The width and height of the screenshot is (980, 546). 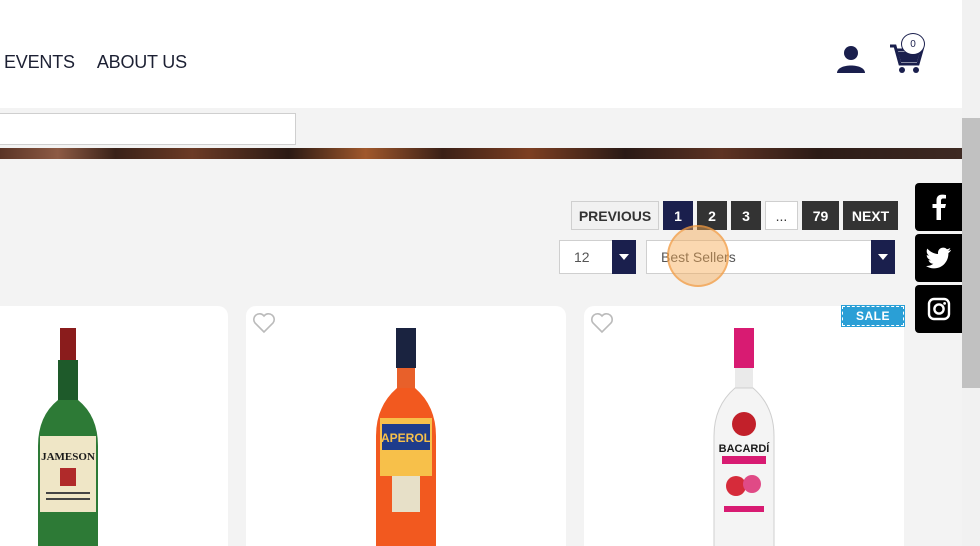 What do you see at coordinates (746, 215) in the screenshot?
I see `pagination-page-3: 3` at bounding box center [746, 215].